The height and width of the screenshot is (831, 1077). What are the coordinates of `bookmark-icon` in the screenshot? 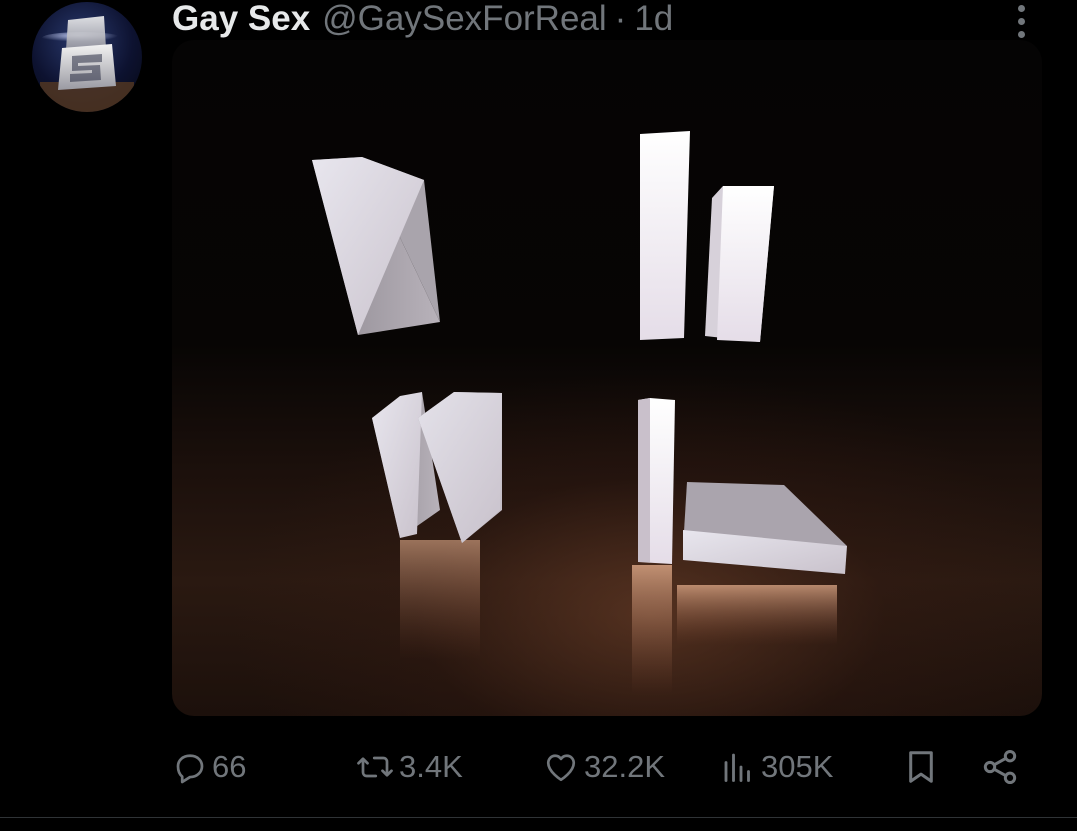 It's located at (921, 767).